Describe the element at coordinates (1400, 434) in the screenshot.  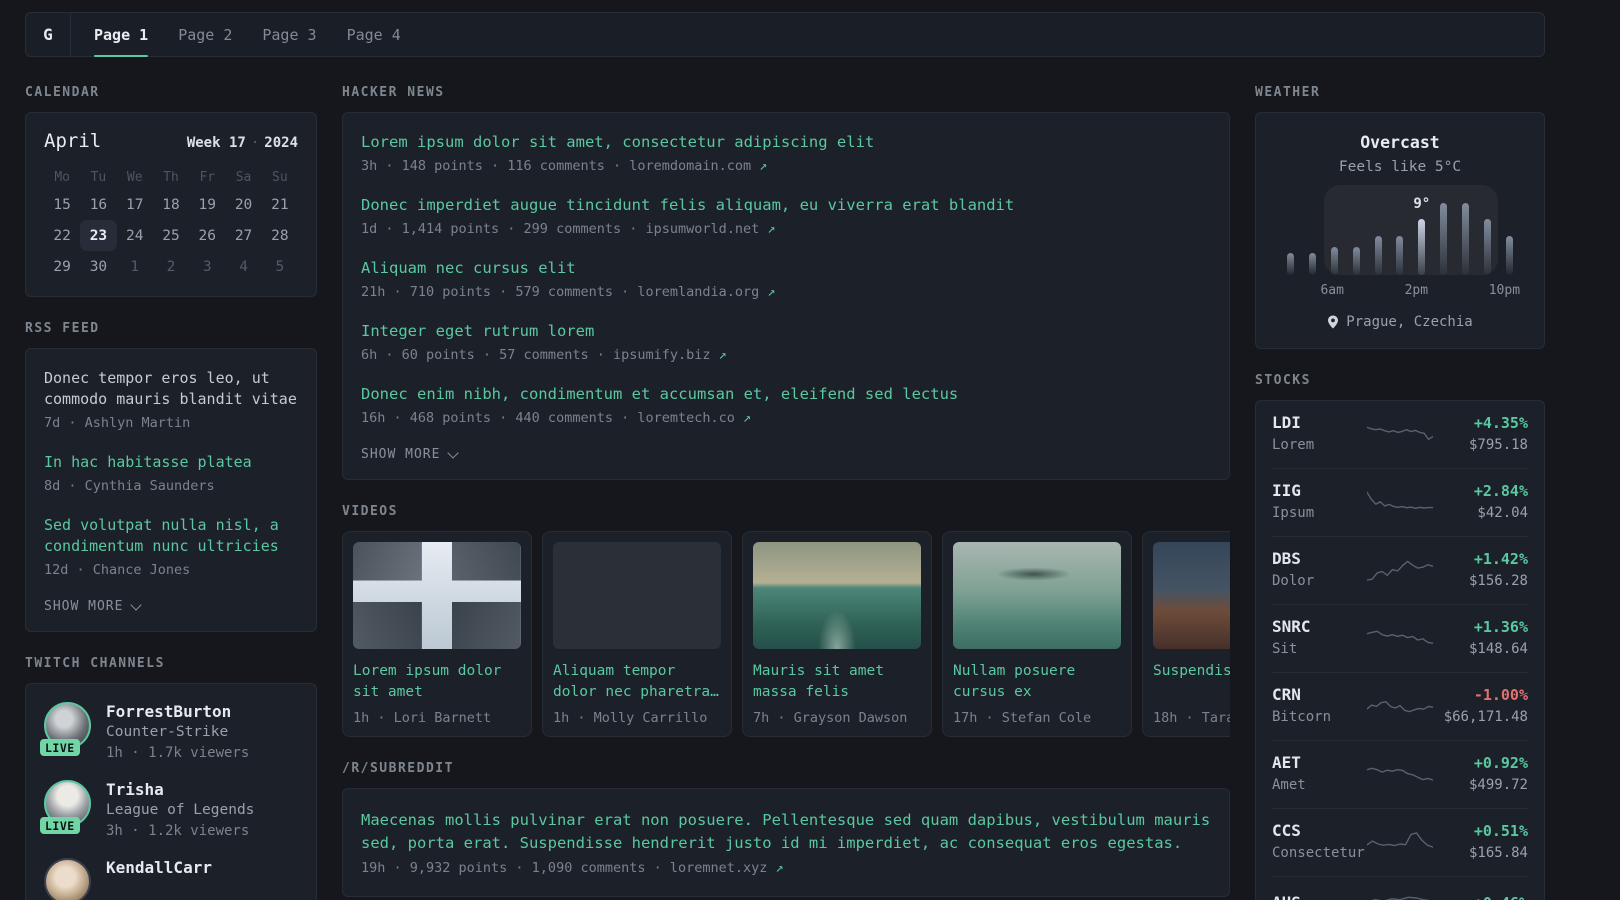
I see `stock-row: LDI Lorem +4.35% $795.18` at that location.